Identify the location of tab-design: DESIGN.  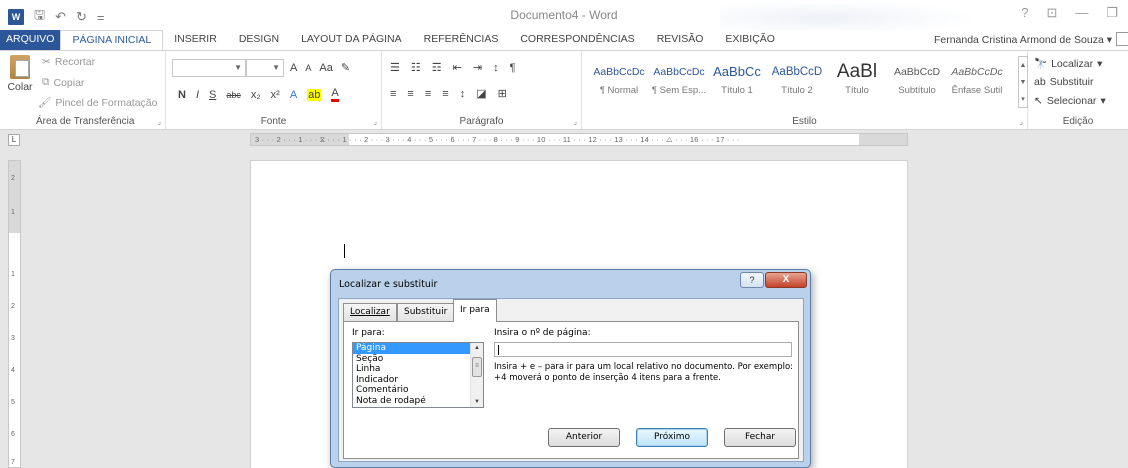
(259, 40).